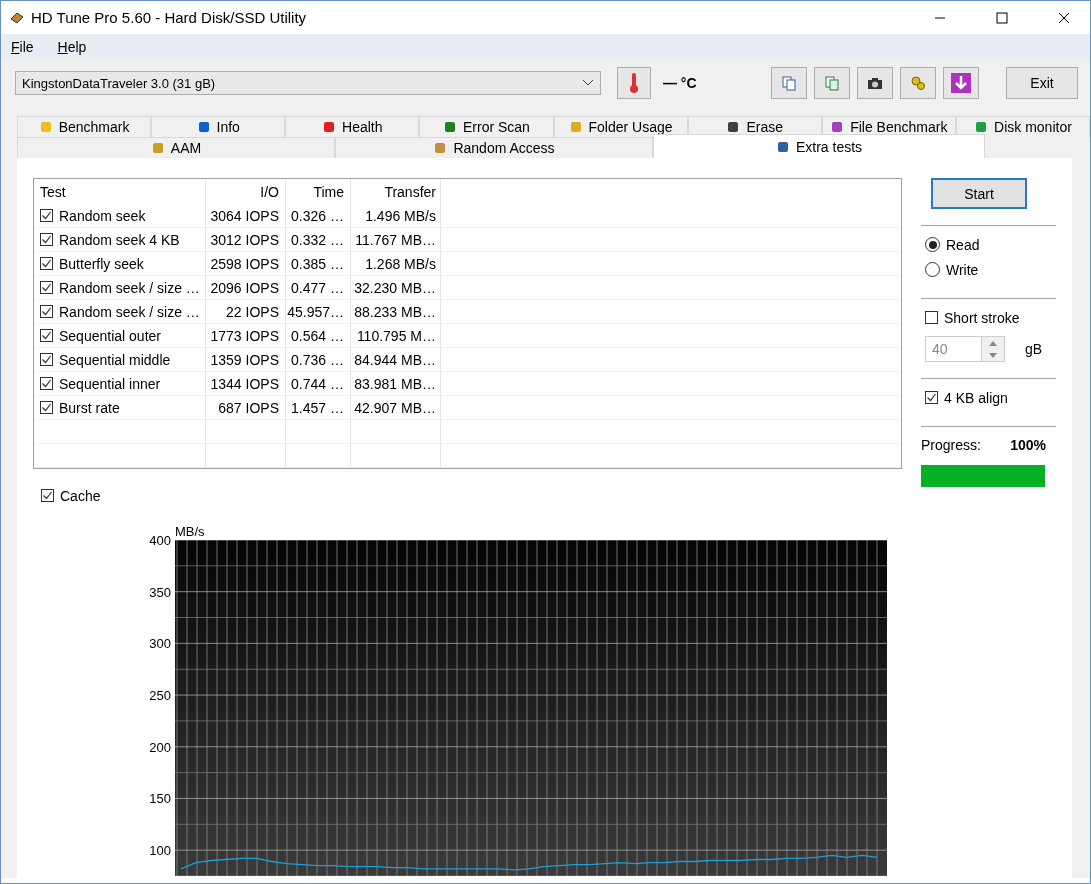  Describe the element at coordinates (160, 592) in the screenshot. I see `axis-tick-label: 350` at that location.